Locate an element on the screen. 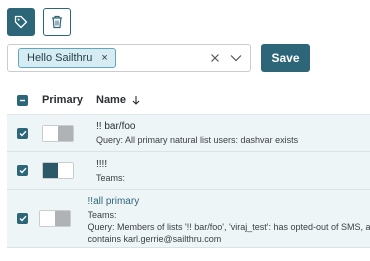 This screenshot has height=261, width=370. arrow-down-icon is located at coordinates (136, 100).